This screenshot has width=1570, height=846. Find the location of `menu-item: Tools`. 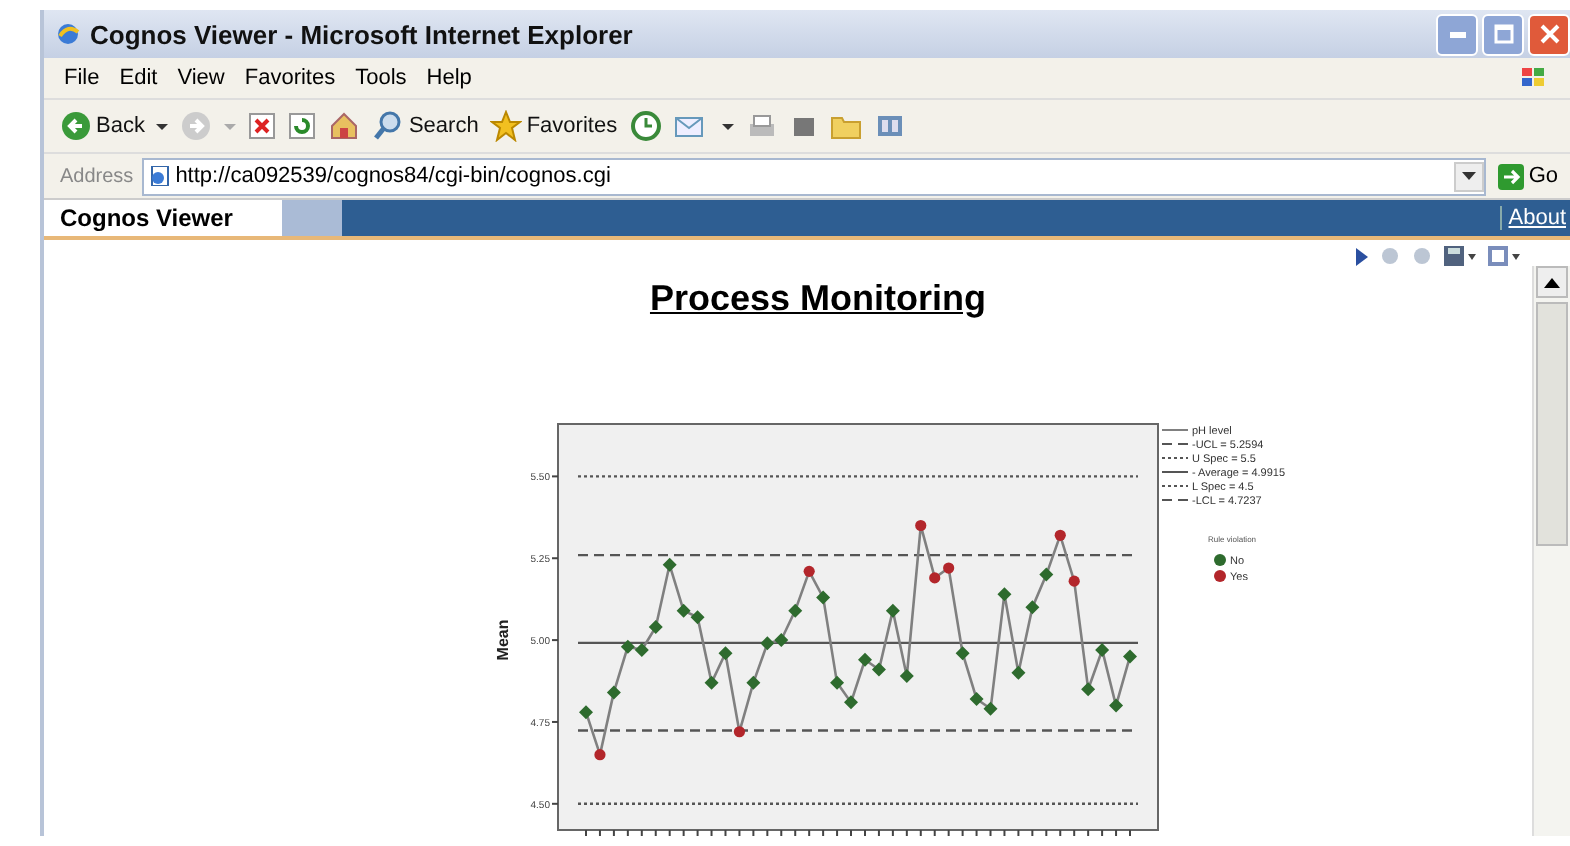

menu-item: Tools is located at coordinates (381, 78).